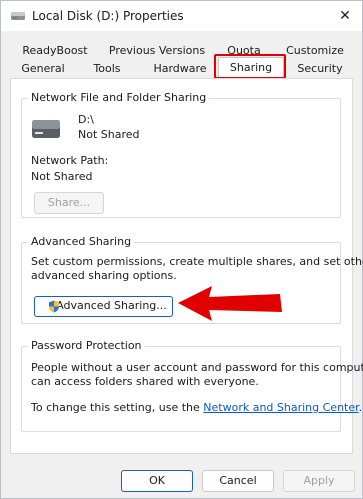 This screenshot has height=499, width=363. I want to click on window-title: Local Disk (D:) Properties, so click(108, 16).